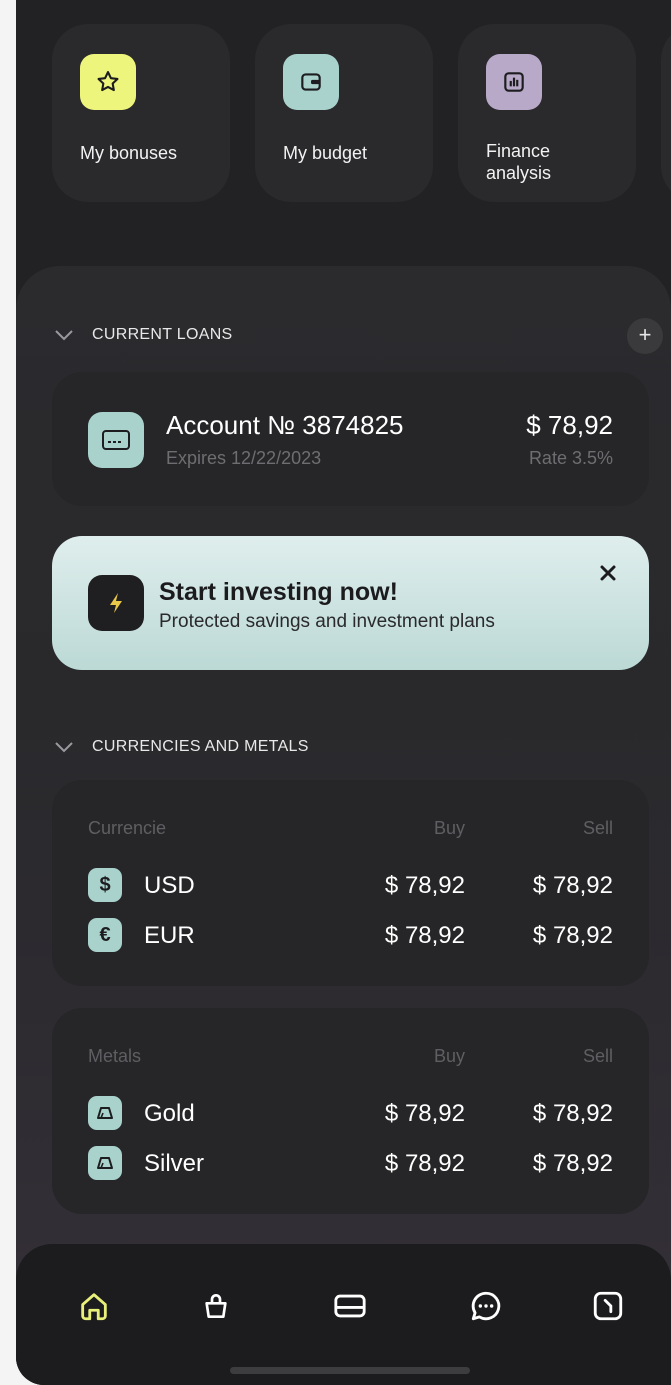 The image size is (671, 1385). Describe the element at coordinates (325, 153) in the screenshot. I see `tile-label: My budget` at that location.